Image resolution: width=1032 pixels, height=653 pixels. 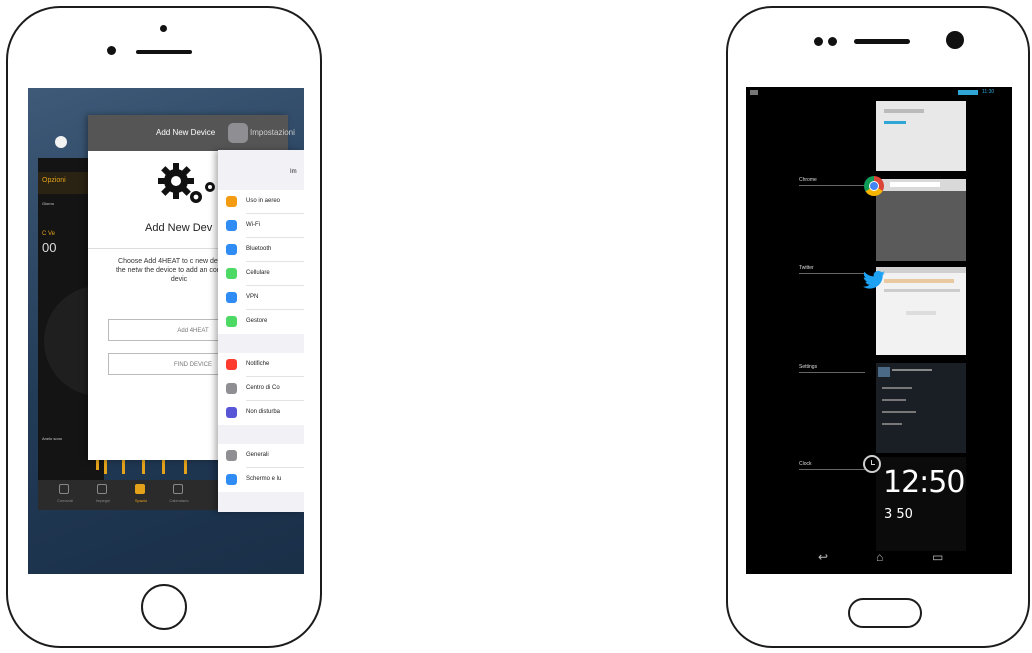 I want to click on clock-time: 12:50, so click(x=924, y=482).